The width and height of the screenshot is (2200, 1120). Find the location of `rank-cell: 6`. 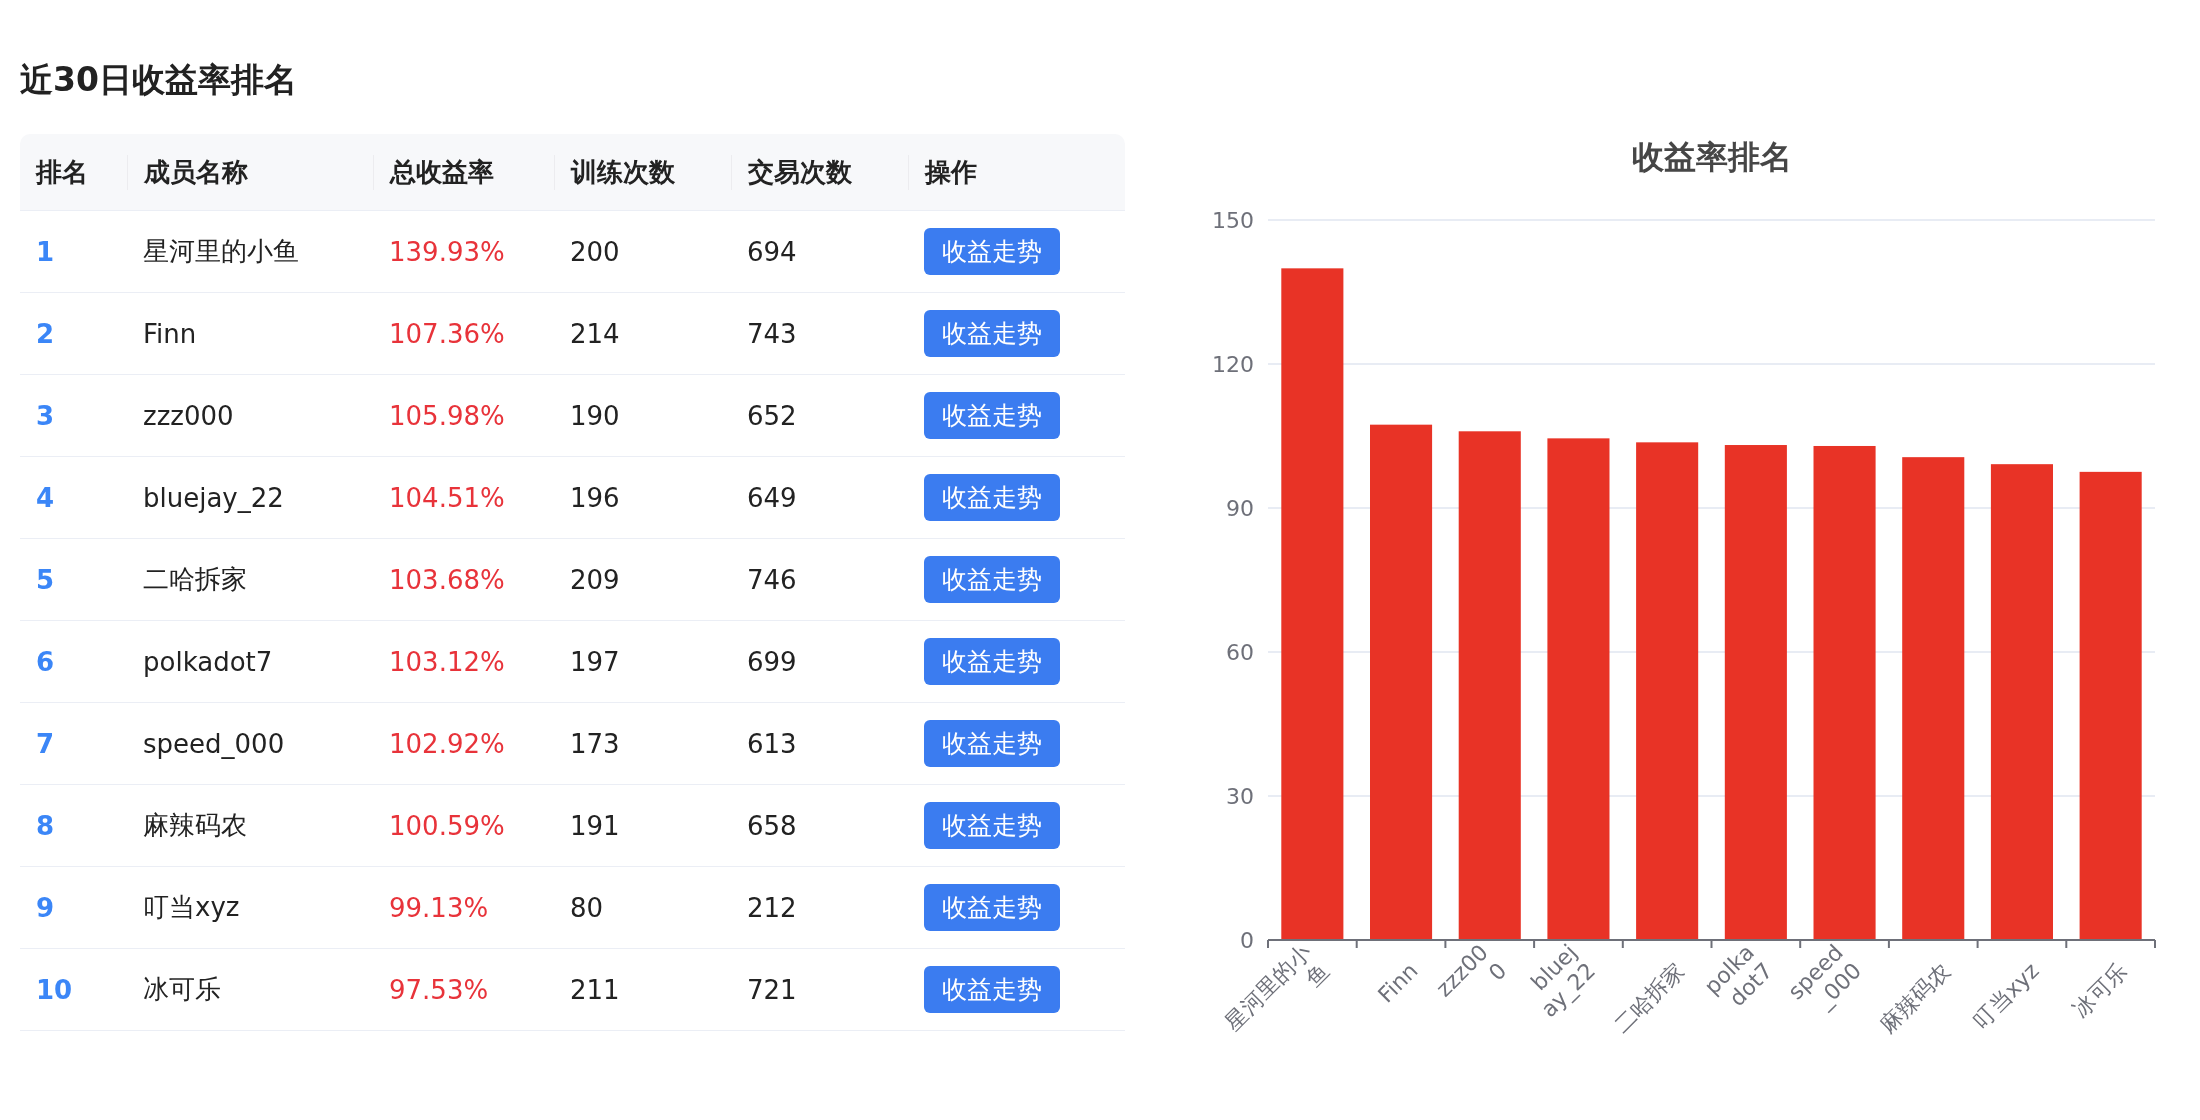

rank-cell: 6 is located at coordinates (45, 661).